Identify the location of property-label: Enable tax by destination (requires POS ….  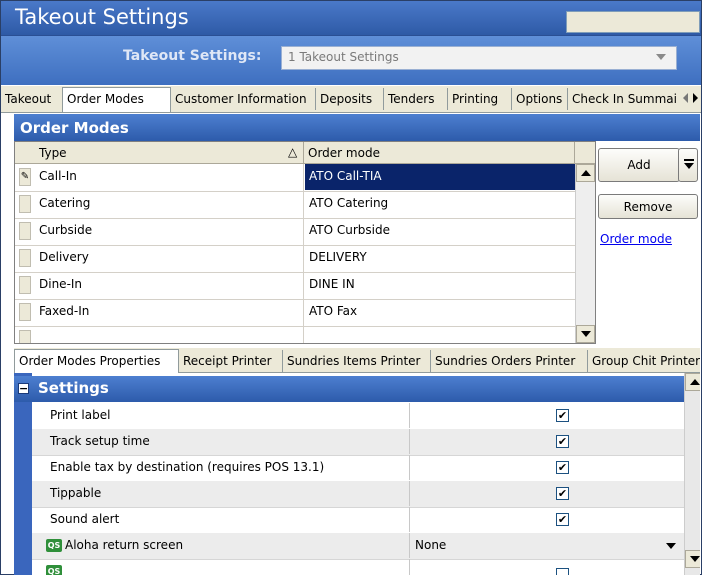
(221, 467).